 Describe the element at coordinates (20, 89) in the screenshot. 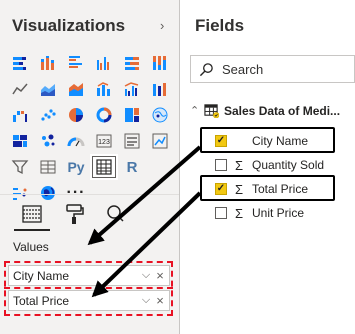

I see `line-chart-icon` at that location.